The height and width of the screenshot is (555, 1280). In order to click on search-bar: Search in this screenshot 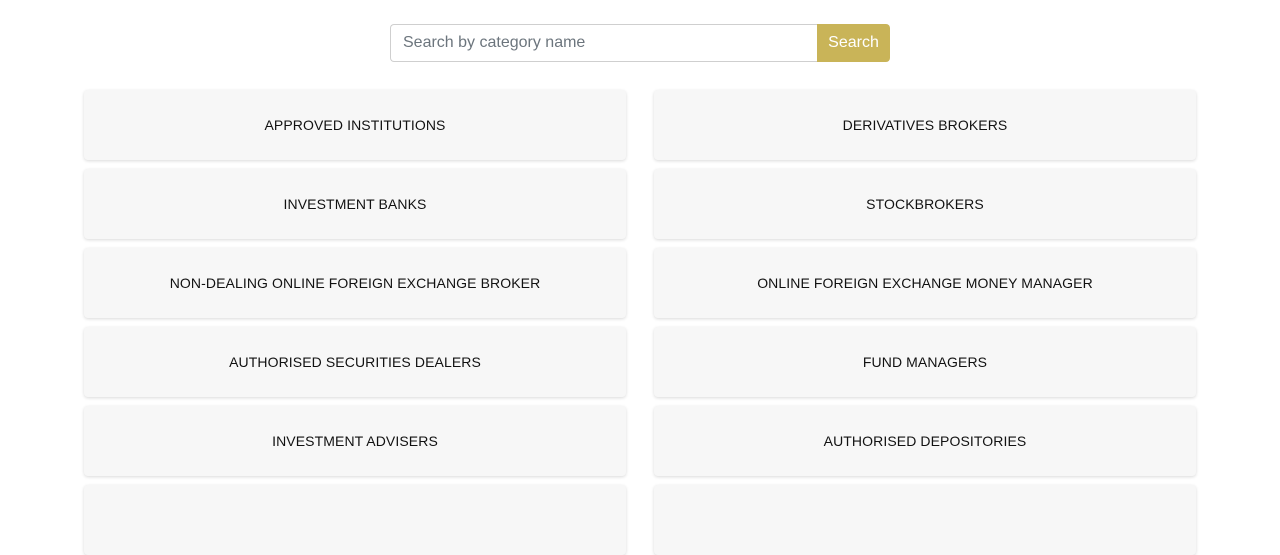, I will do `click(640, 43)`.